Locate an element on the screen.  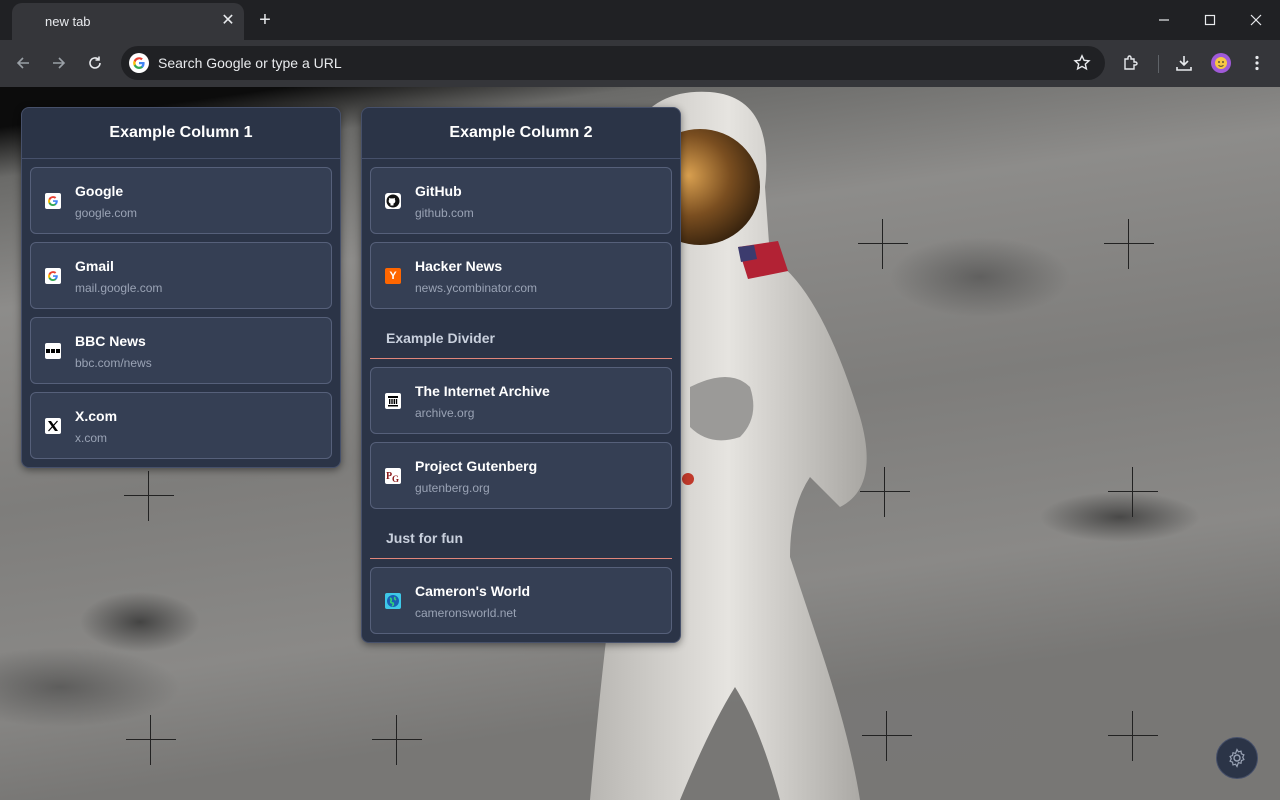
link-card-hacker-news: Y Hacker News news.ycombinator.com is located at coordinates (521, 275).